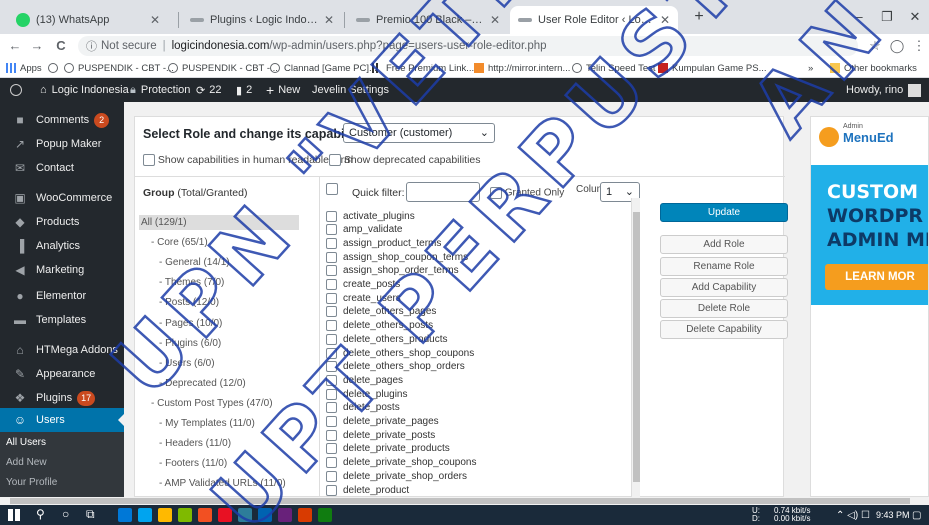 The width and height of the screenshot is (929, 525). I want to click on capability-item: delete_others_products, so click(387, 339).